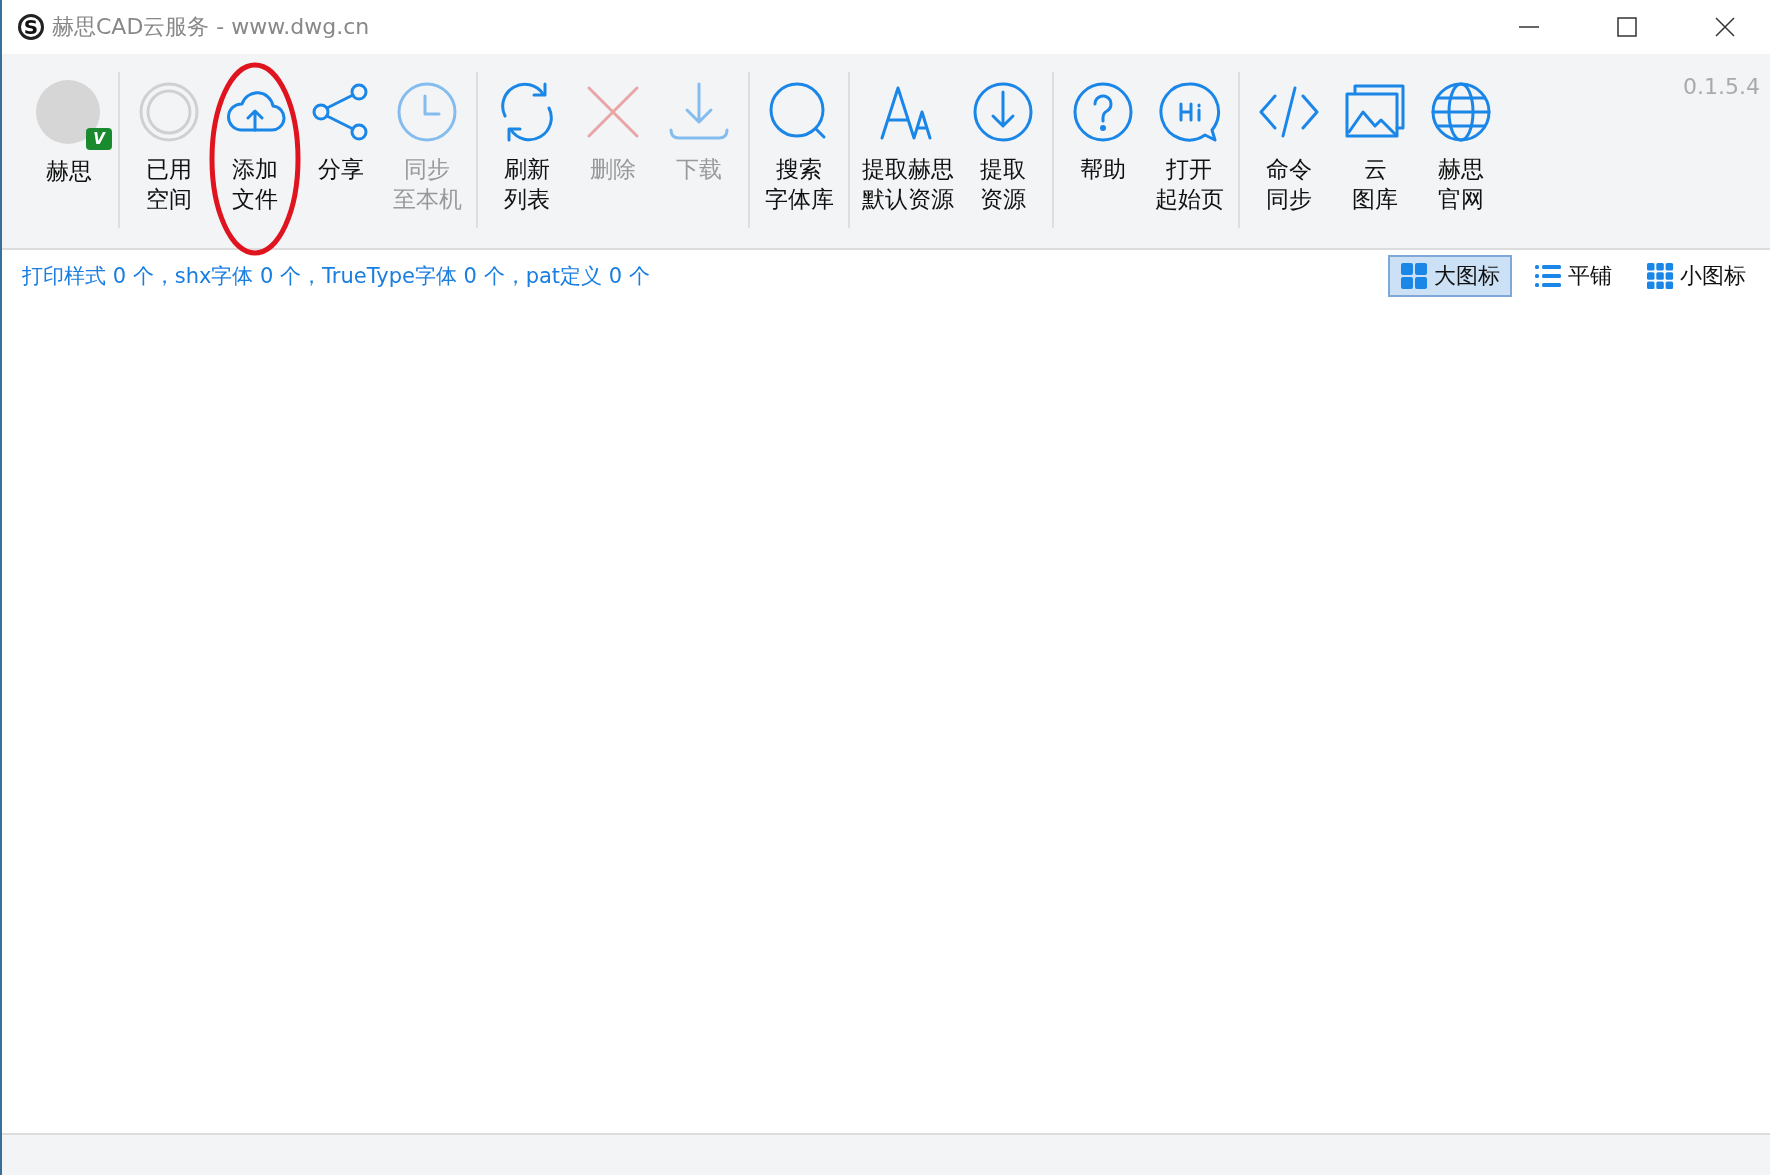 The image size is (1770, 1175). I want to click on toolbar-button: 分享, so click(341, 129).